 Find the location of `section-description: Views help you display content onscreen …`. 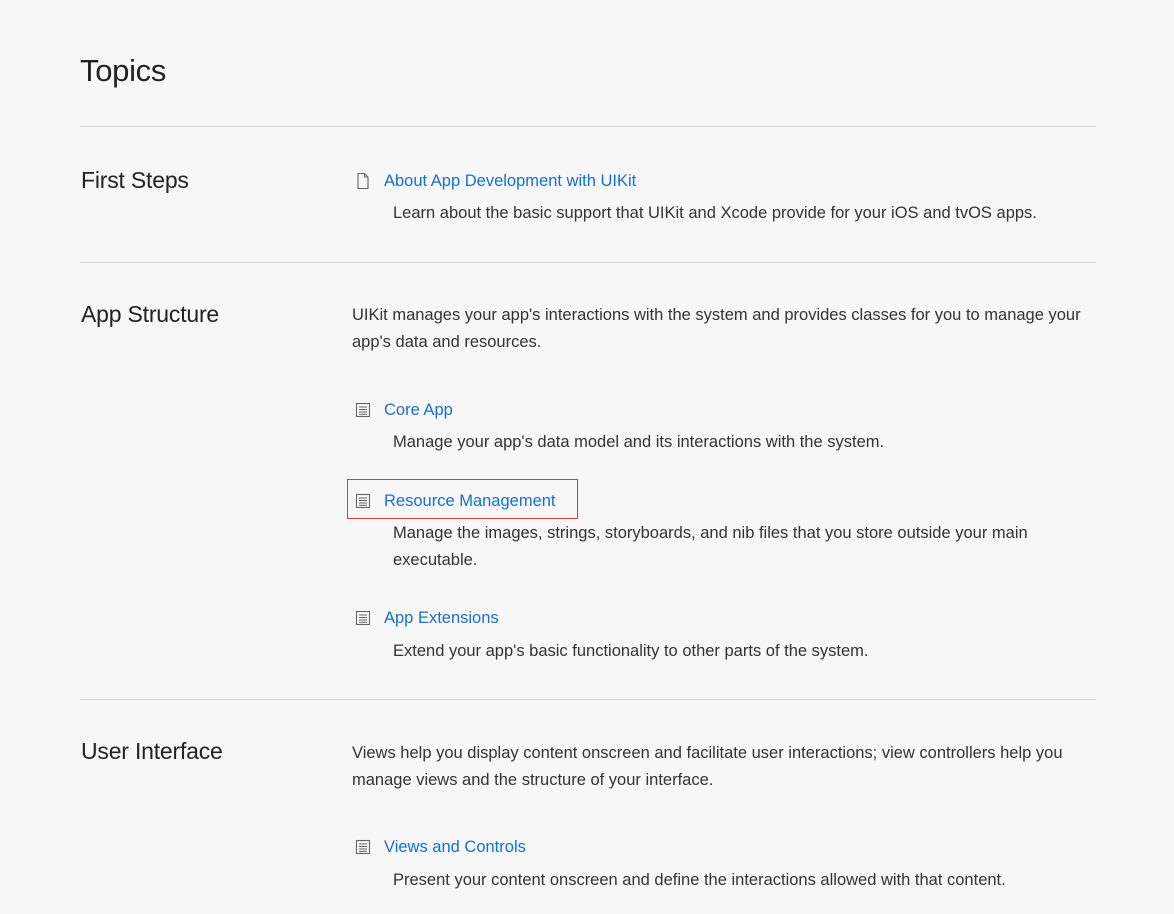

section-description: Views help you display content onscreen … is located at coordinates (707, 766).